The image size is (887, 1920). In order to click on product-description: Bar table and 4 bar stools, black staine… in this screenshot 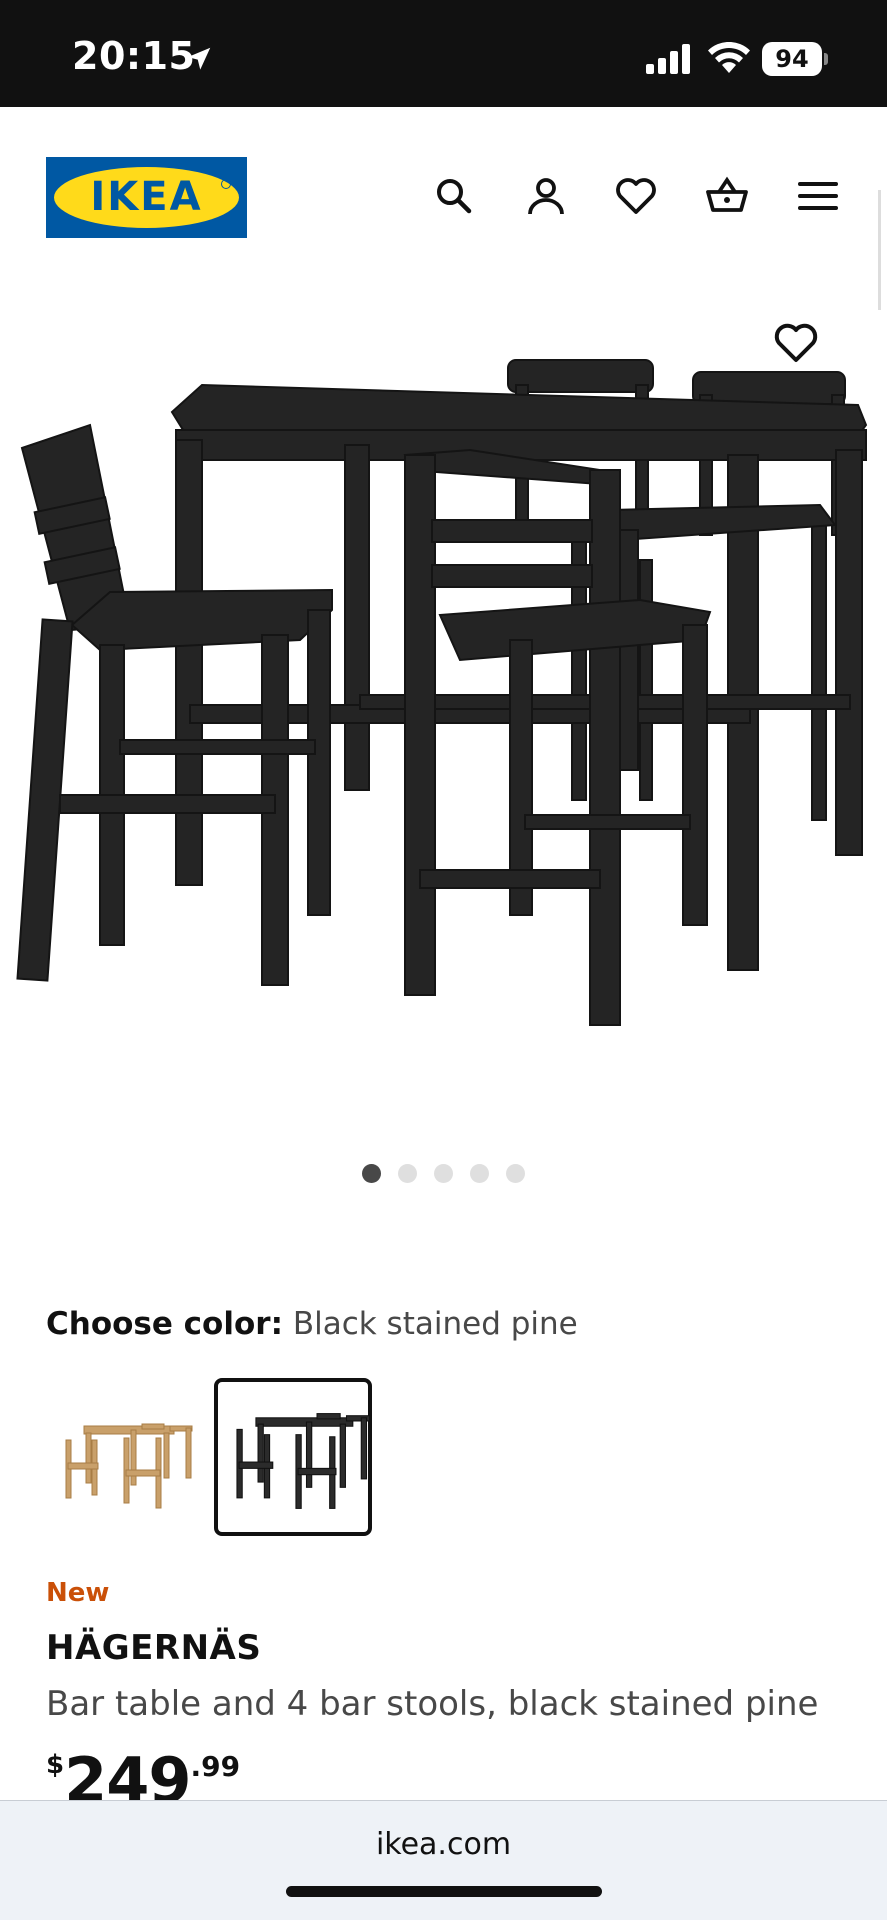, I will do `click(432, 1704)`.